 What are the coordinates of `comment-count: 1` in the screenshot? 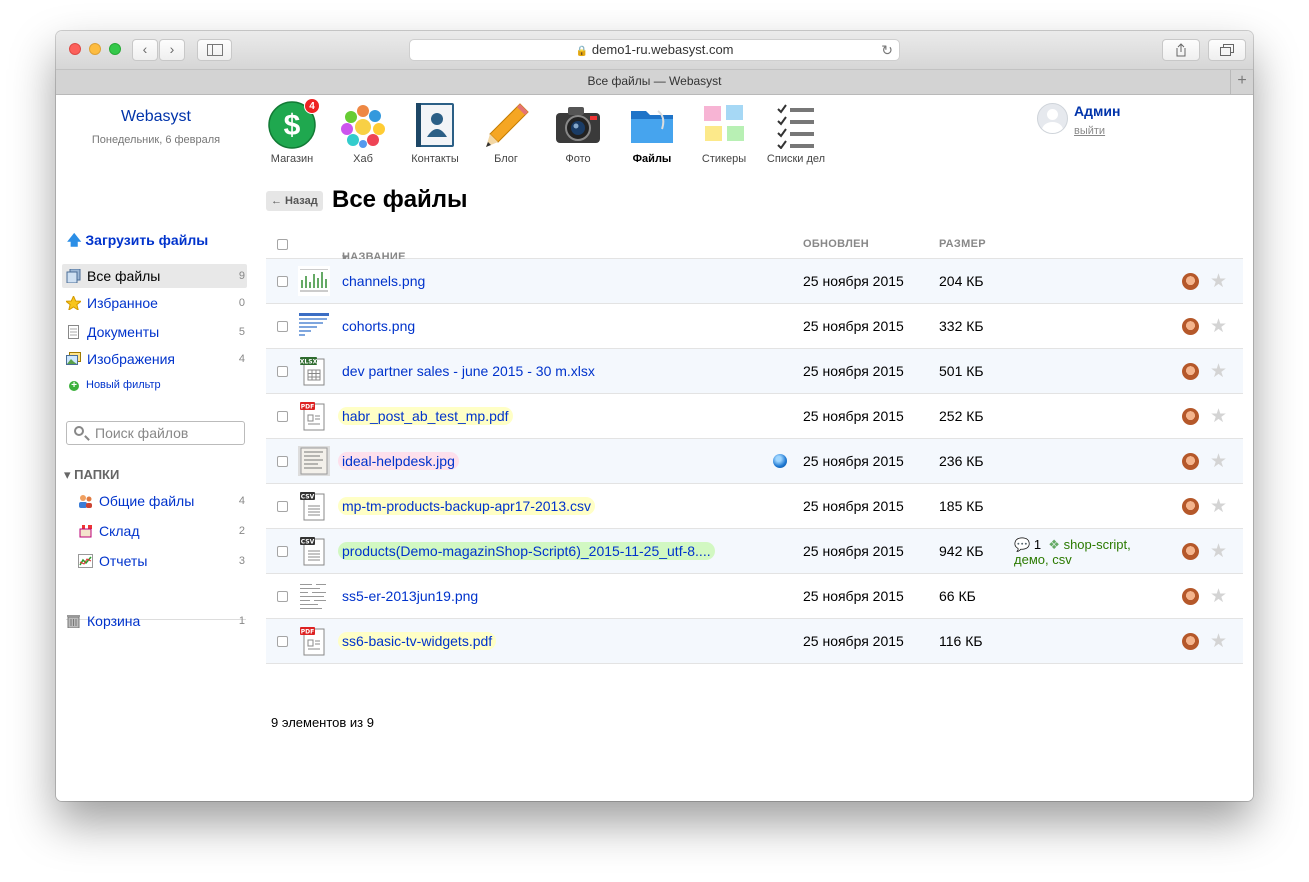 It's located at (1037, 544).